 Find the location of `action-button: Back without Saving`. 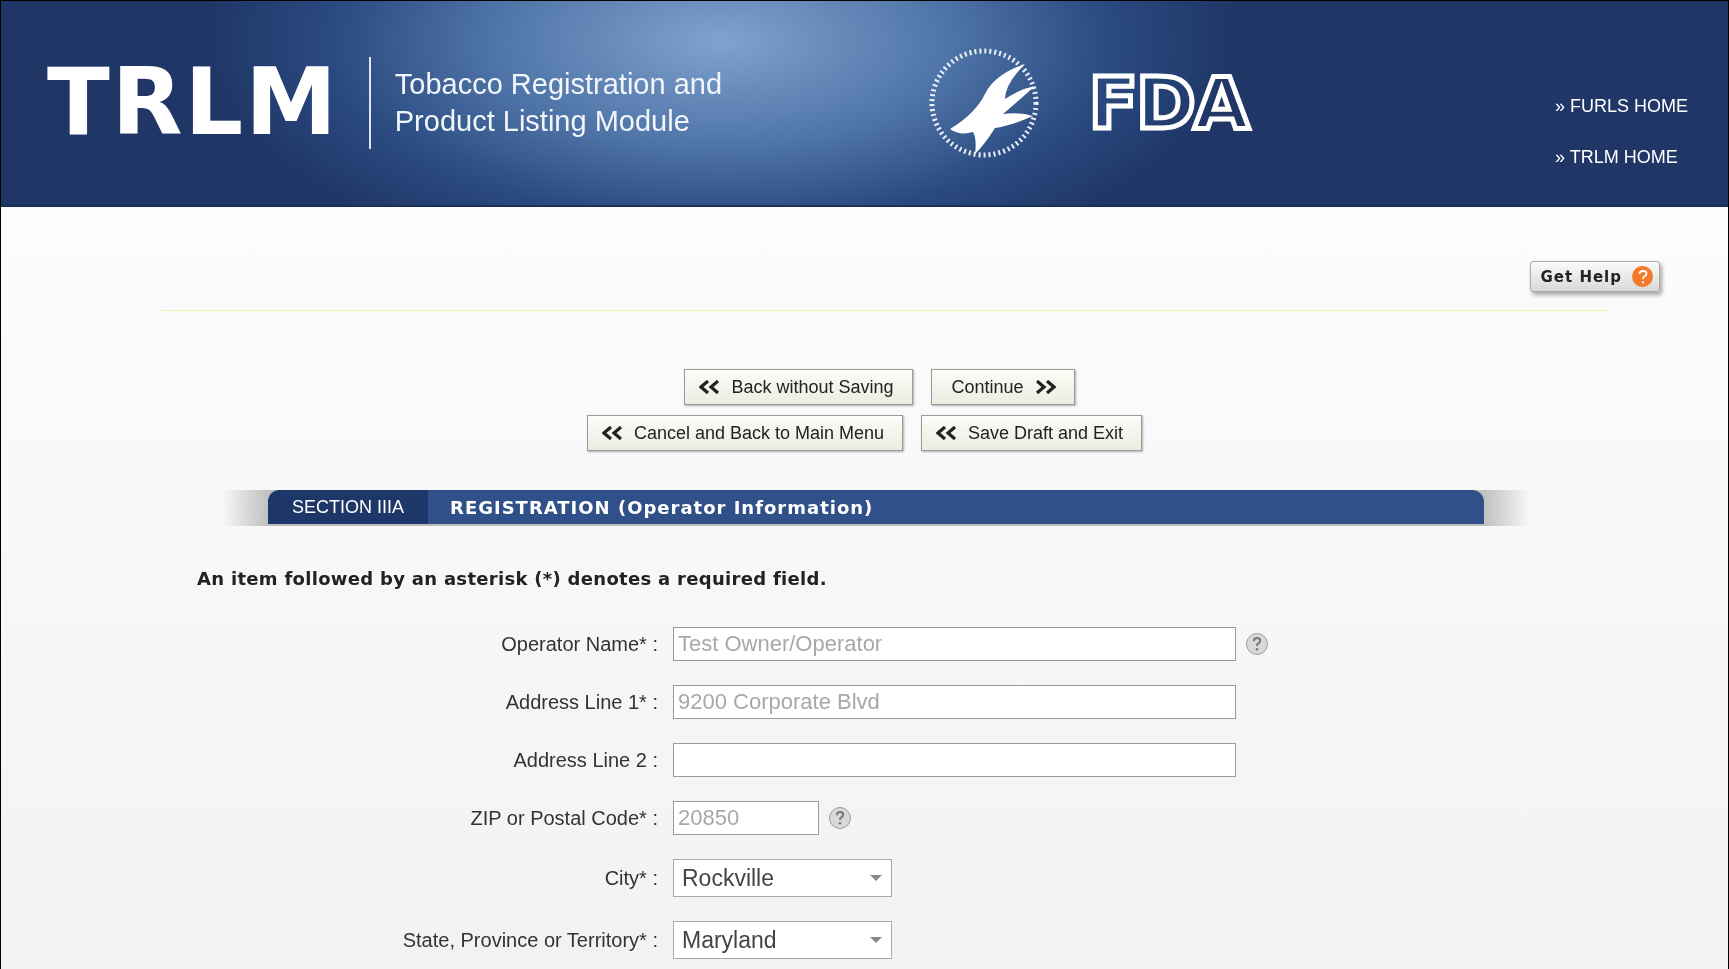

action-button: Back without Saving is located at coordinates (798, 387).